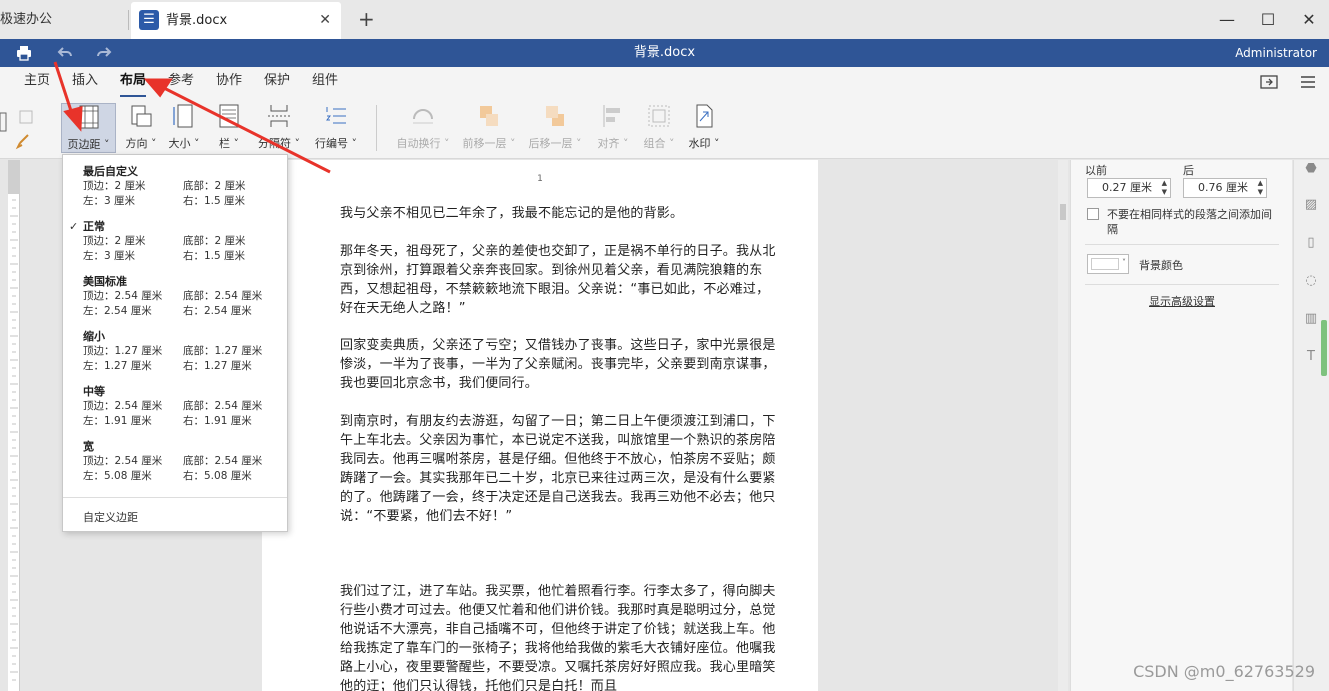 The height and width of the screenshot is (691, 1329). Describe the element at coordinates (117, 311) in the screenshot. I see `margin-left-value: 左：2.54 厘米` at that location.